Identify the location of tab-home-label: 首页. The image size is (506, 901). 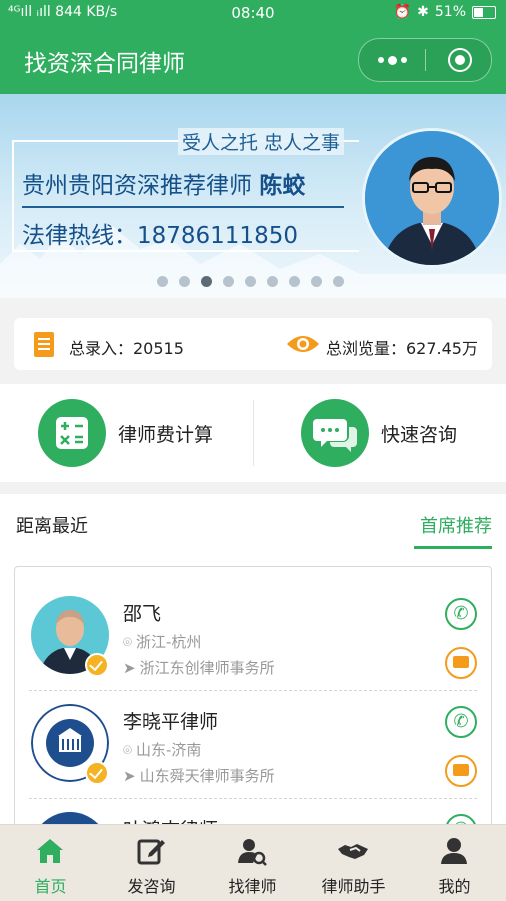
(50, 886).